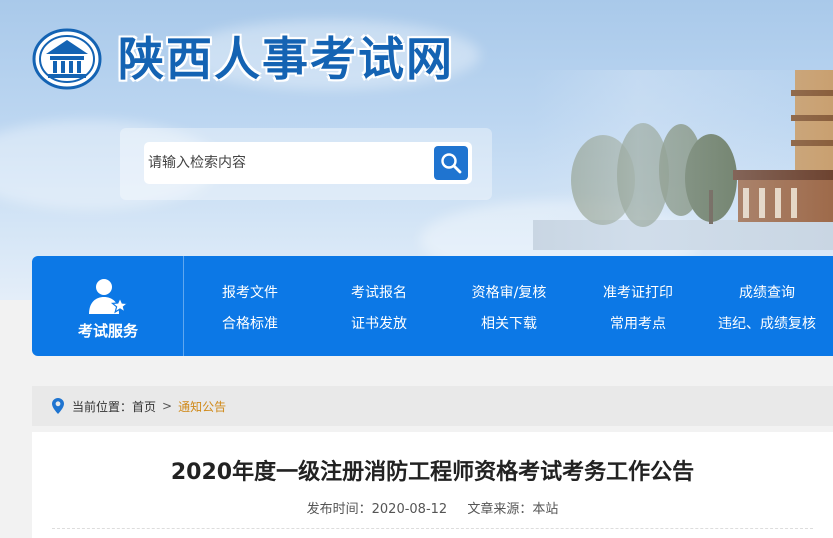 This screenshot has width=833, height=538. Describe the element at coordinates (513, 509) in the screenshot. I see `article-source: 文章来源：本站` at that location.